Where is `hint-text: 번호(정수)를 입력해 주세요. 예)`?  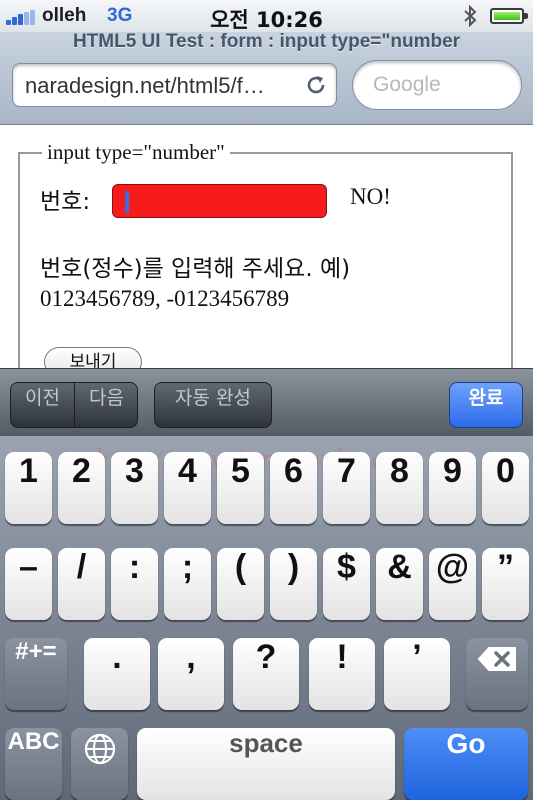 hint-text: 번호(정수)를 입력해 주세요. 예) is located at coordinates (195, 269).